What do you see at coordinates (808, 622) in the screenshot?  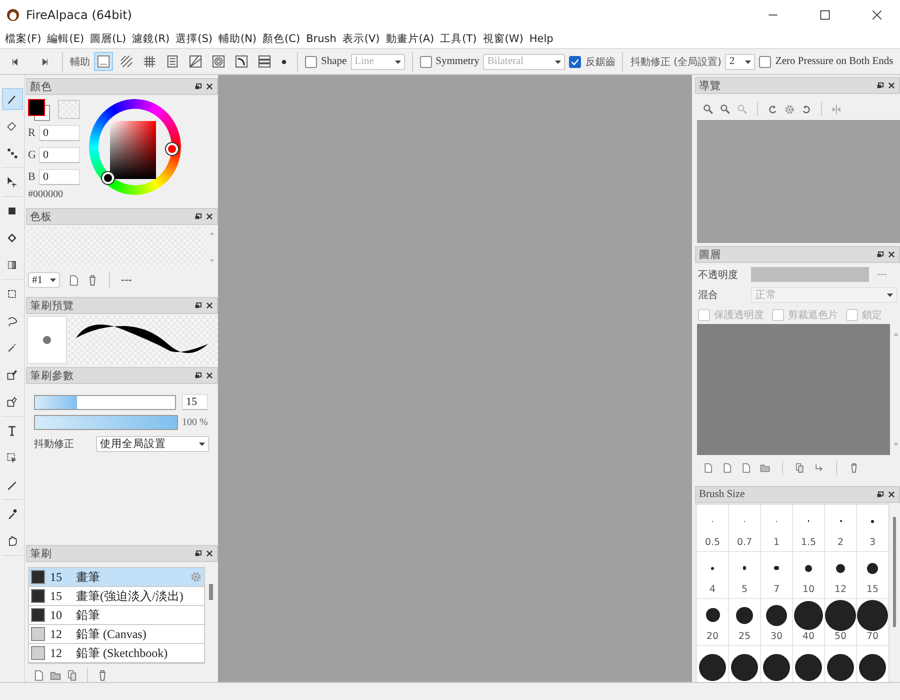 I see `brush-size-cell: 40` at bounding box center [808, 622].